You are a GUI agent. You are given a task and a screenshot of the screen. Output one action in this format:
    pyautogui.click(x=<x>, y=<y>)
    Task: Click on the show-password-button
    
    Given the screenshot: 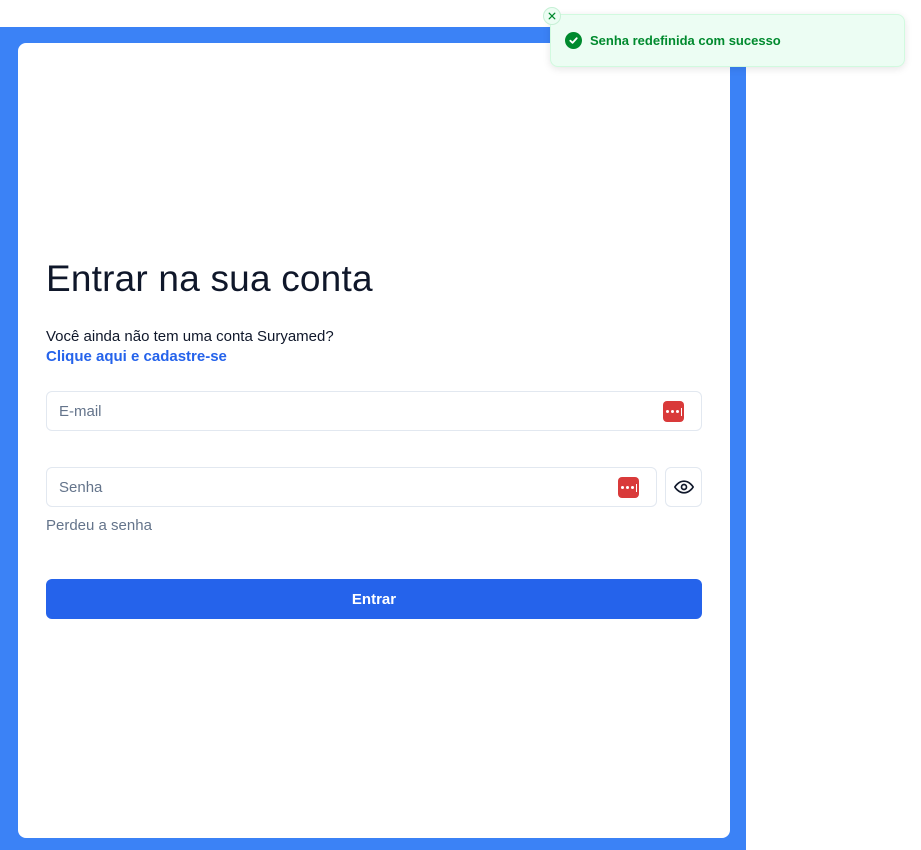 What is the action you would take?
    pyautogui.click(x=683, y=487)
    